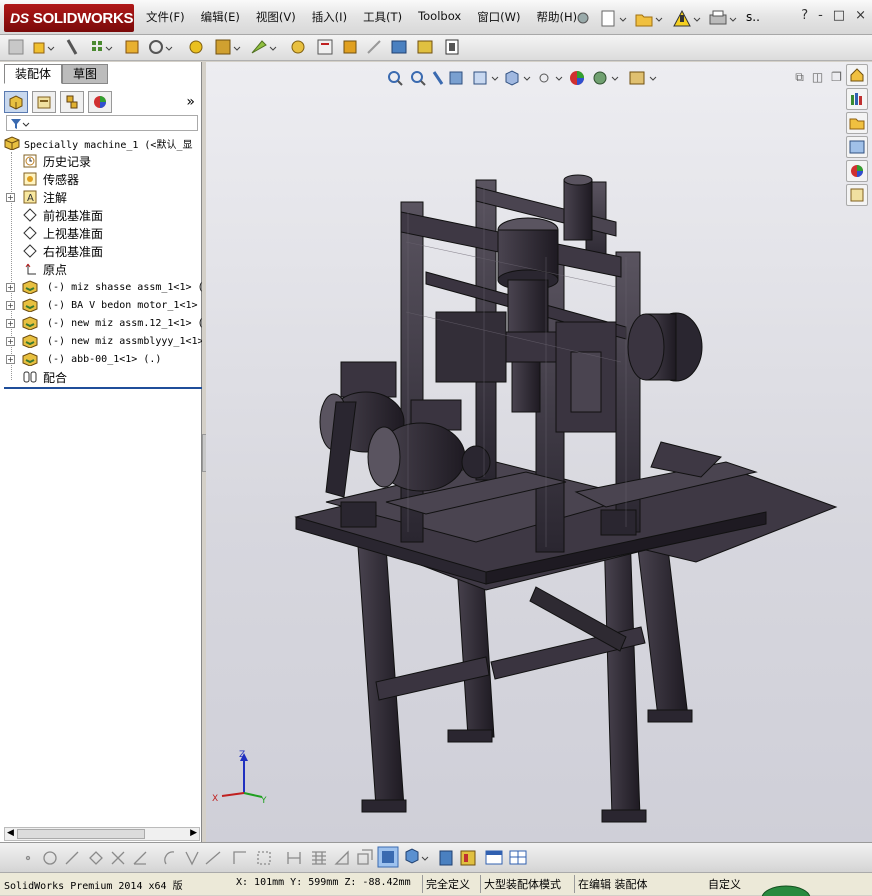  Describe the element at coordinates (417, 856) in the screenshot. I see `view-cube-icon` at that location.